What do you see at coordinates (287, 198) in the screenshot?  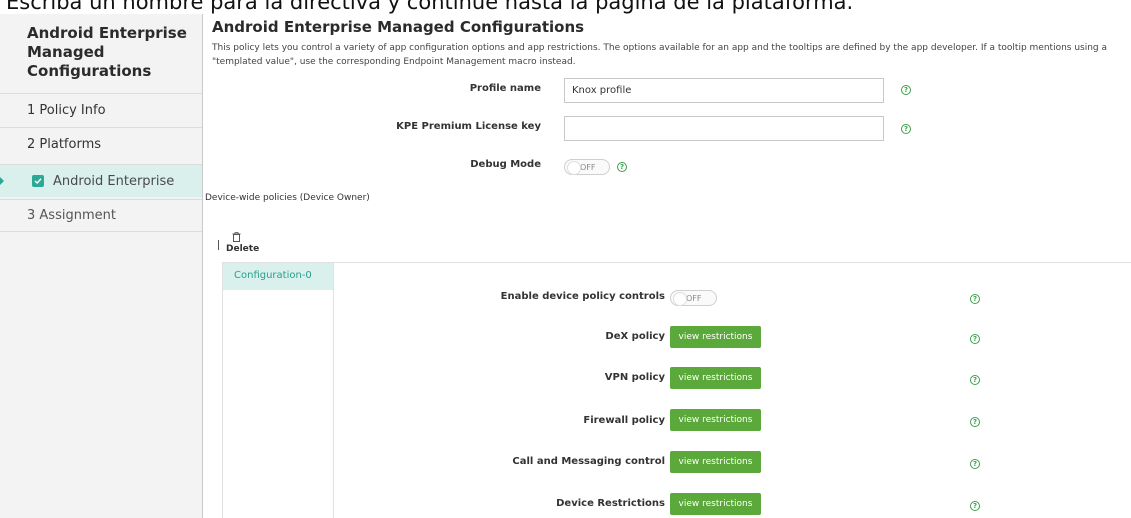 I see `device-wide-policies-label: Device-wide policies (Device Owner)` at bounding box center [287, 198].